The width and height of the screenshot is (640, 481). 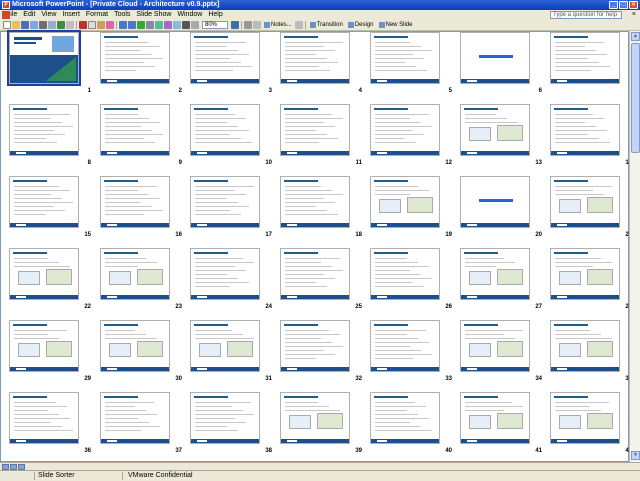 What do you see at coordinates (101, 25) in the screenshot?
I see `paste-icon` at bounding box center [101, 25].